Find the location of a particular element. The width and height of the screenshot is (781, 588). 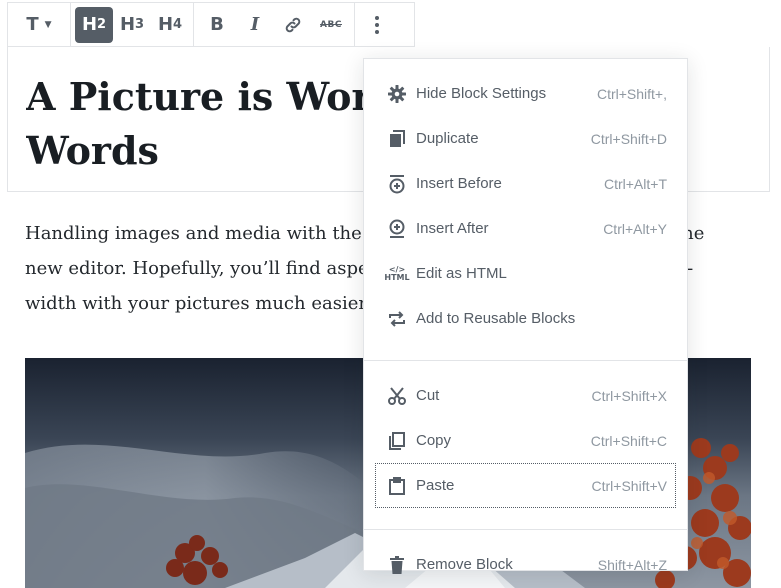

menu-item-cut: Cut Ctrl+Shift+X is located at coordinates (525, 395).